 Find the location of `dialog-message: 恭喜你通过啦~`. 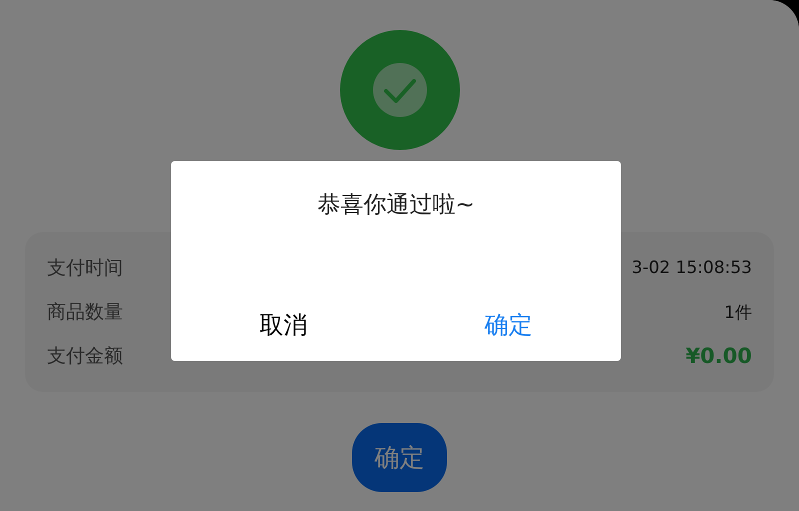

dialog-message: 恭喜你通过啦~ is located at coordinates (396, 205).